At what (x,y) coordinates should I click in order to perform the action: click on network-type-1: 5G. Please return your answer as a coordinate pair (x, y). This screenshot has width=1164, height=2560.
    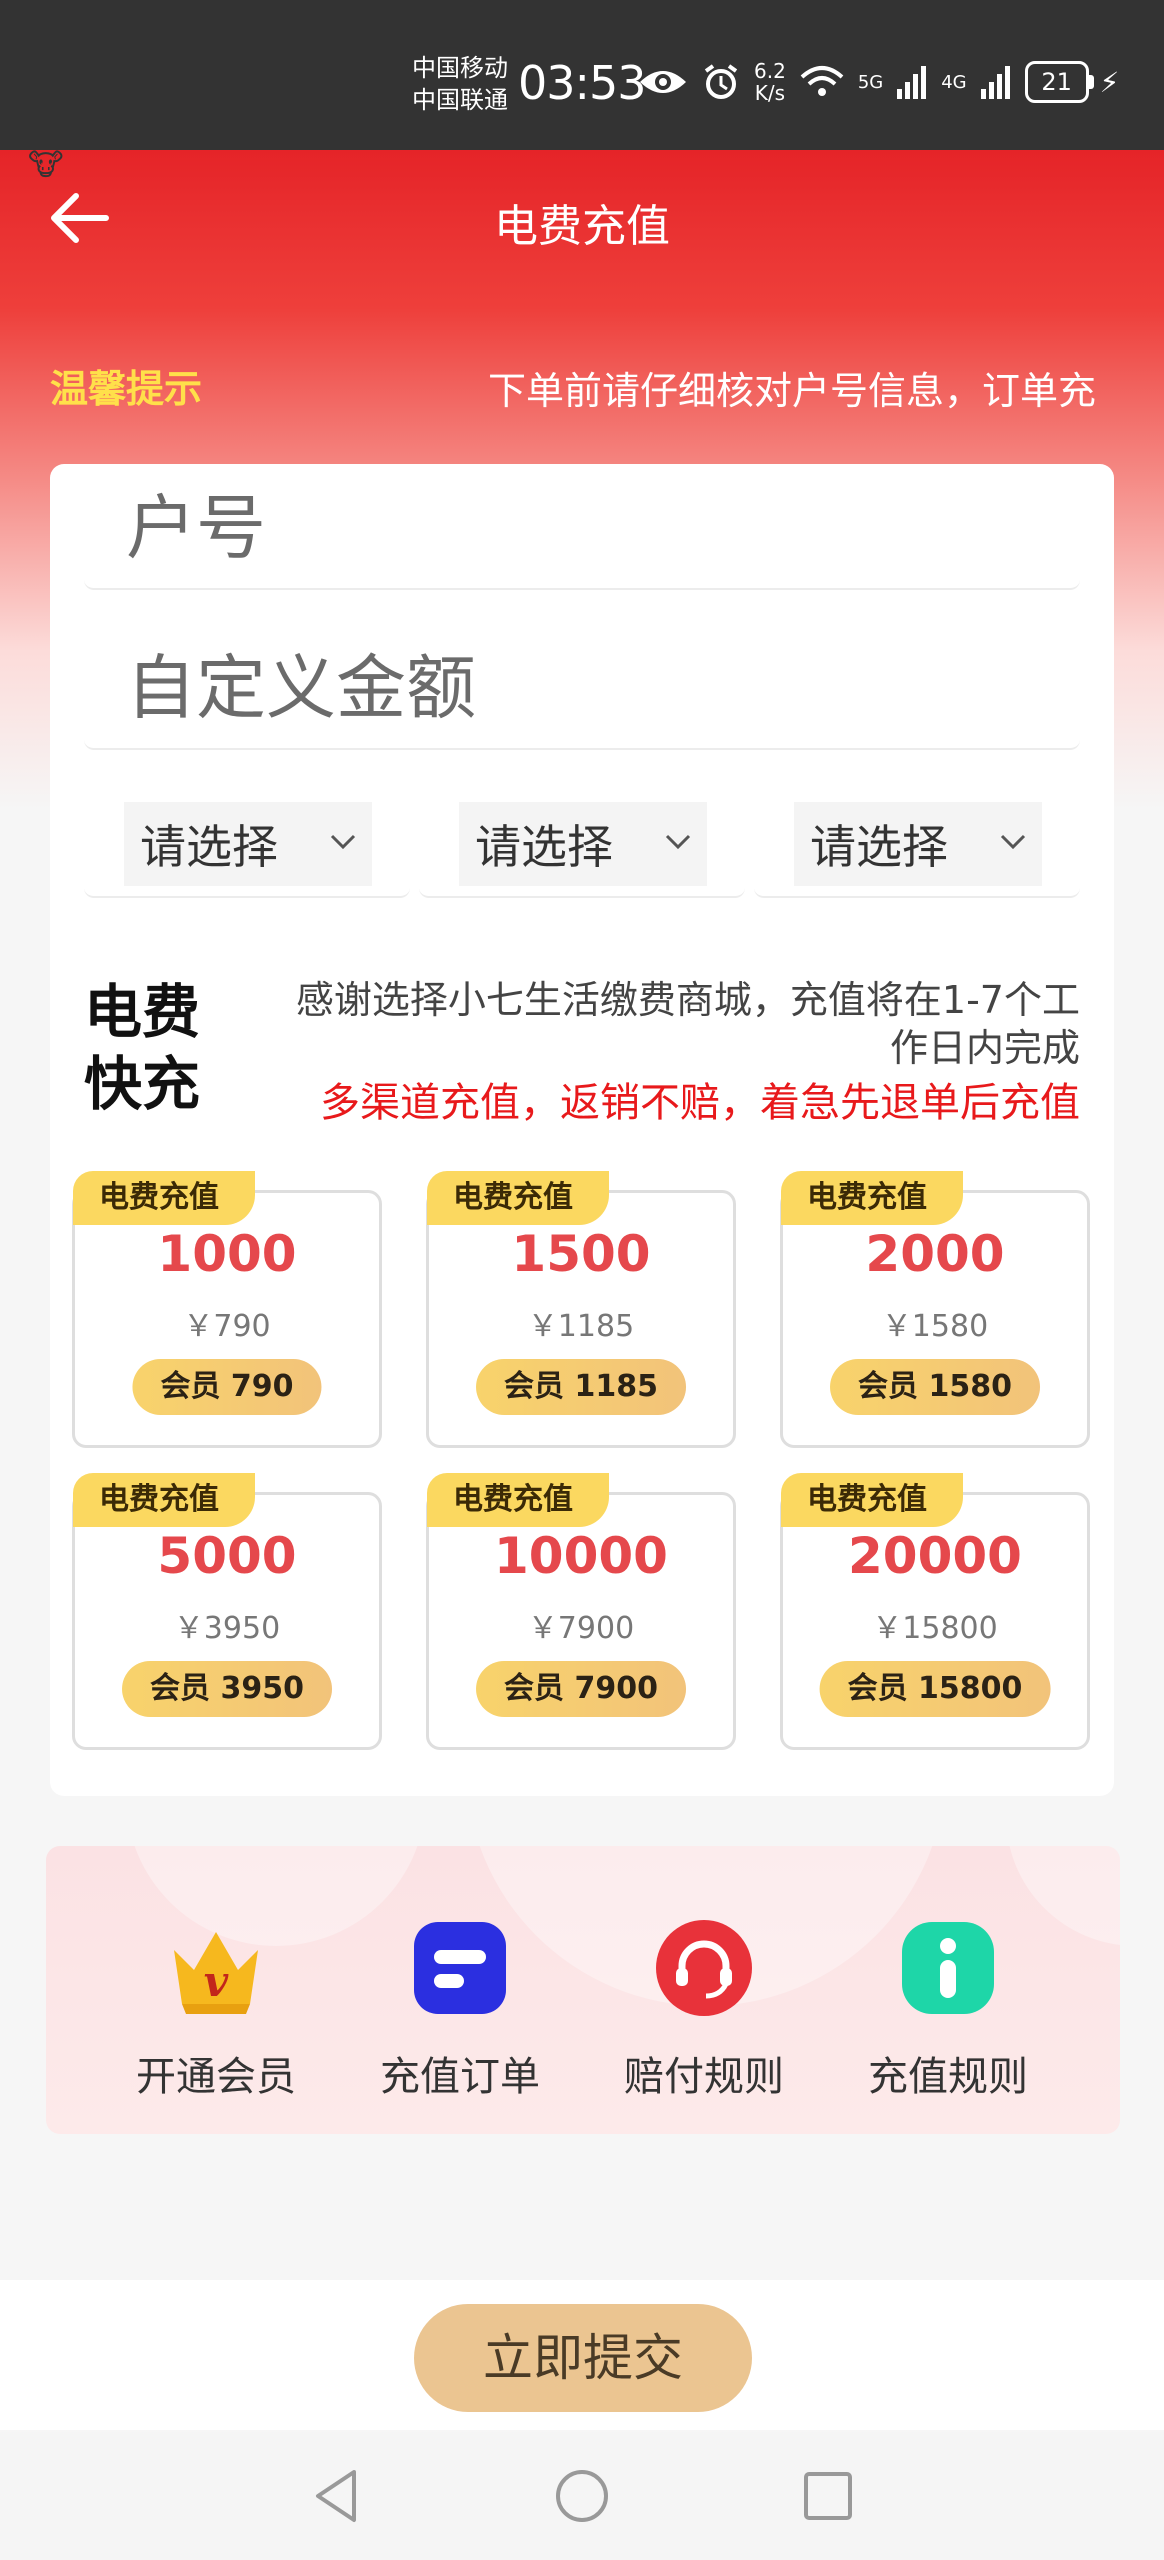
    Looking at the image, I should click on (870, 82).